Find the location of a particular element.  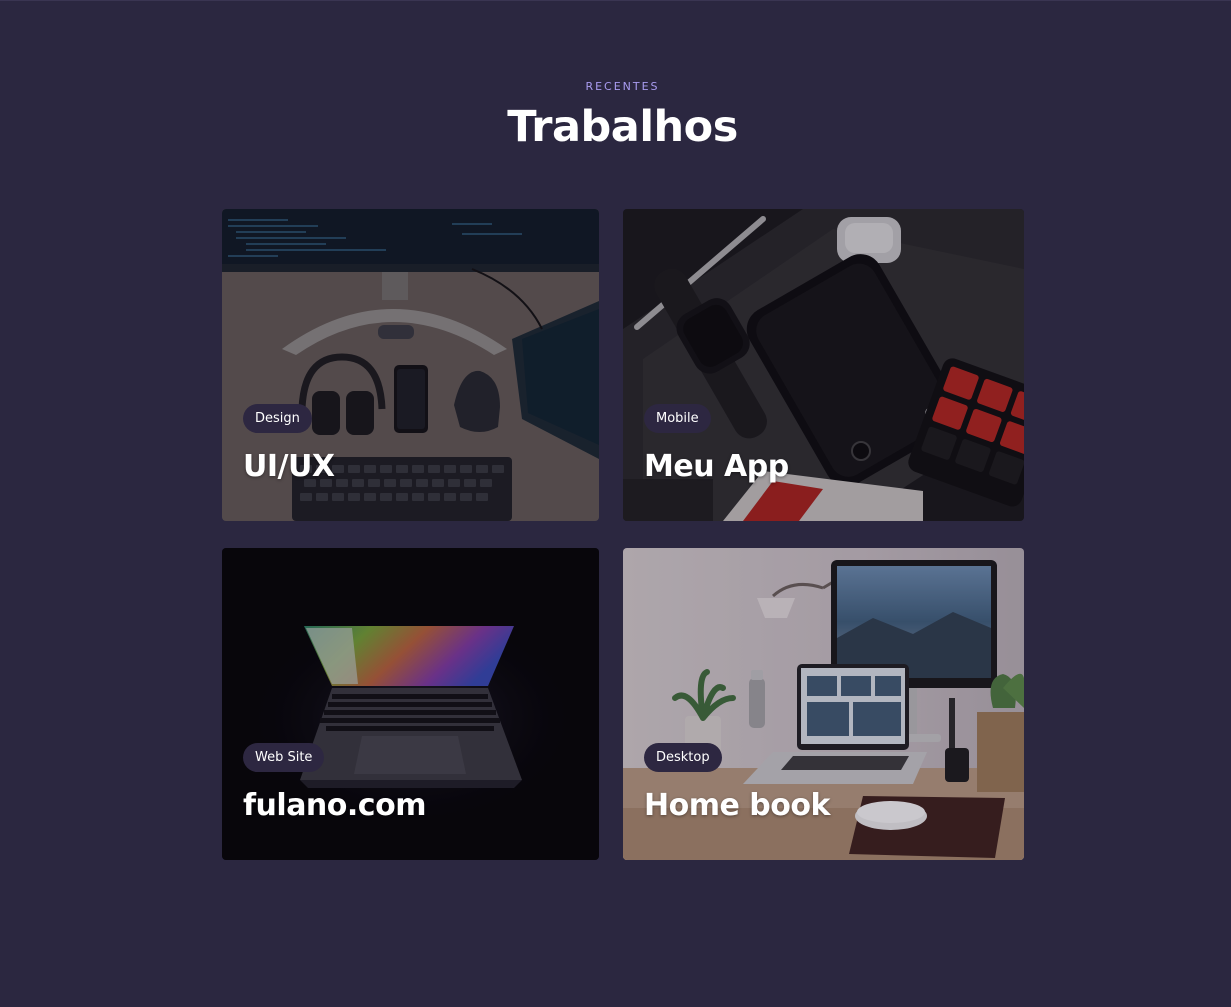

category-tag: Mobile is located at coordinates (677, 418).